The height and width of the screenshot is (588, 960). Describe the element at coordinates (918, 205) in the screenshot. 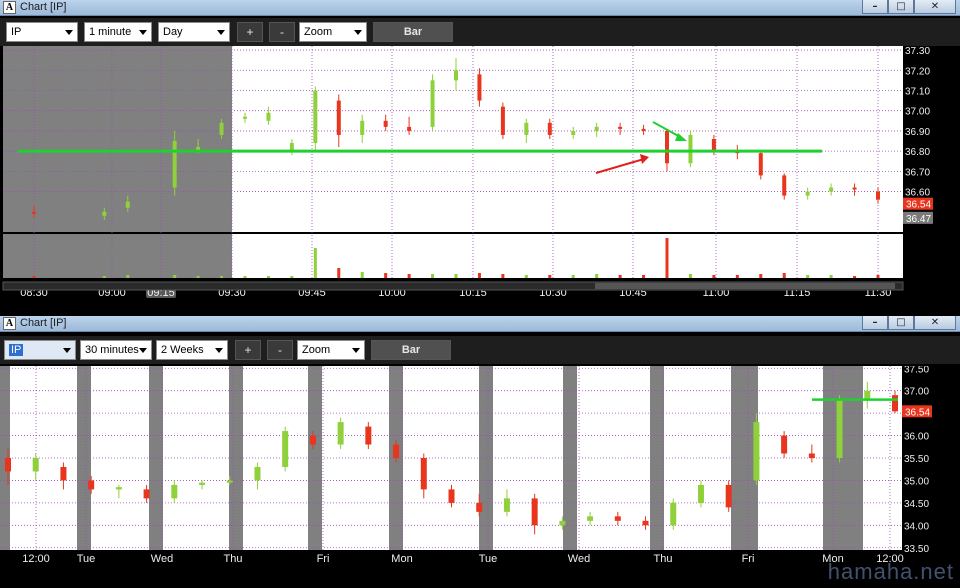

I see `last-price-label: 36.54` at that location.